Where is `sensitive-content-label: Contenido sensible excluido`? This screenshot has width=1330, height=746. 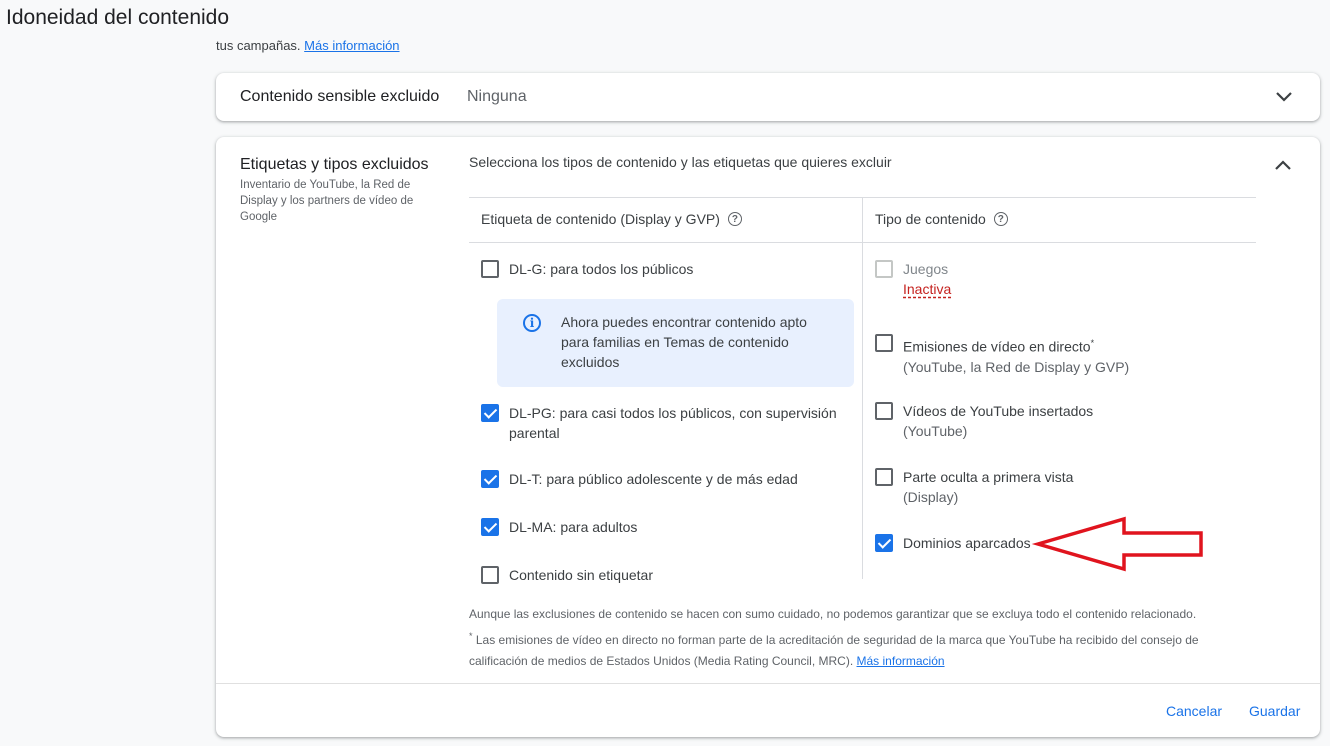 sensitive-content-label: Contenido sensible excluido is located at coordinates (340, 96).